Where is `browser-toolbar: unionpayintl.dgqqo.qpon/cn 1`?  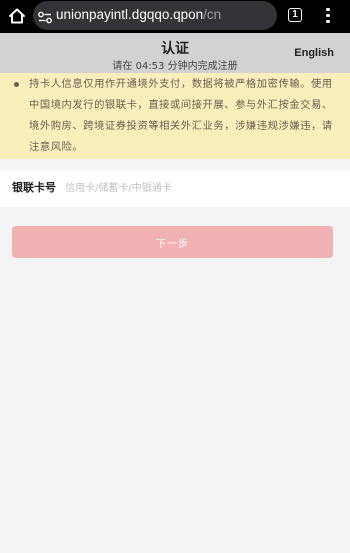
browser-toolbar: unionpayintl.dgqqo.qpon/cn 1 is located at coordinates (175, 16).